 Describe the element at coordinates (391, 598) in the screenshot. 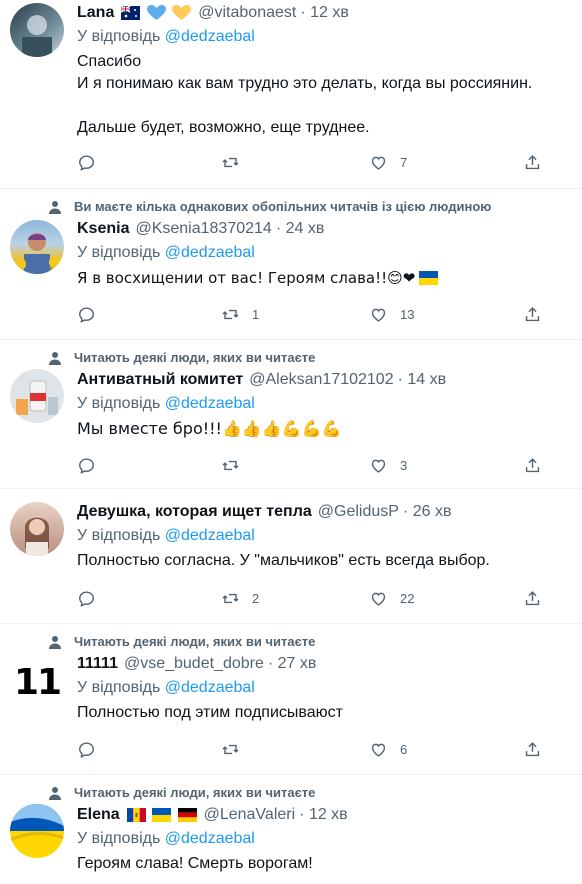

I see `like-button: 22` at that location.